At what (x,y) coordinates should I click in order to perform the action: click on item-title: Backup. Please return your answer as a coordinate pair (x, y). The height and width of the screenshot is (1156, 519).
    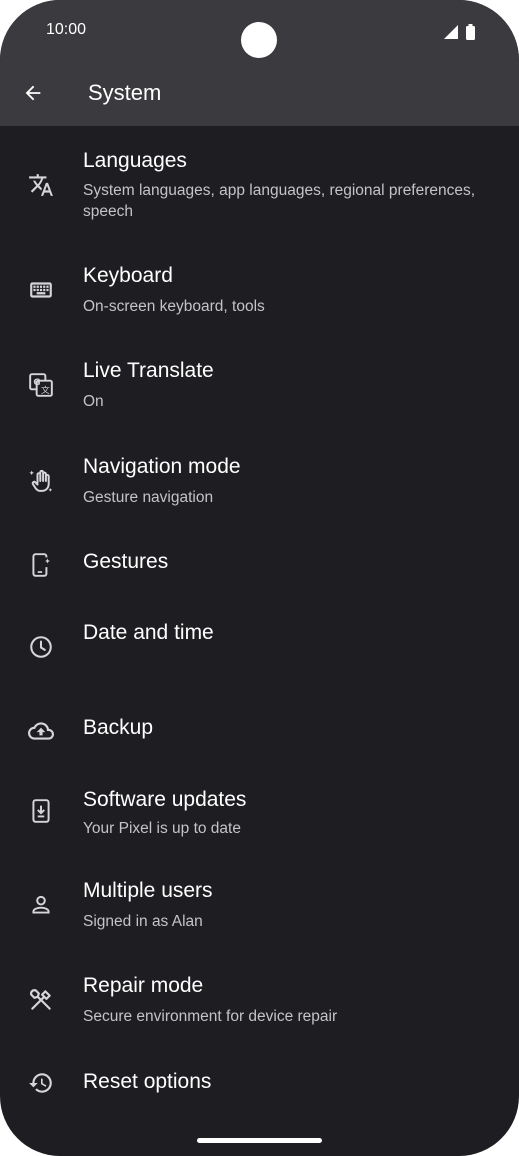
    Looking at the image, I should click on (118, 727).